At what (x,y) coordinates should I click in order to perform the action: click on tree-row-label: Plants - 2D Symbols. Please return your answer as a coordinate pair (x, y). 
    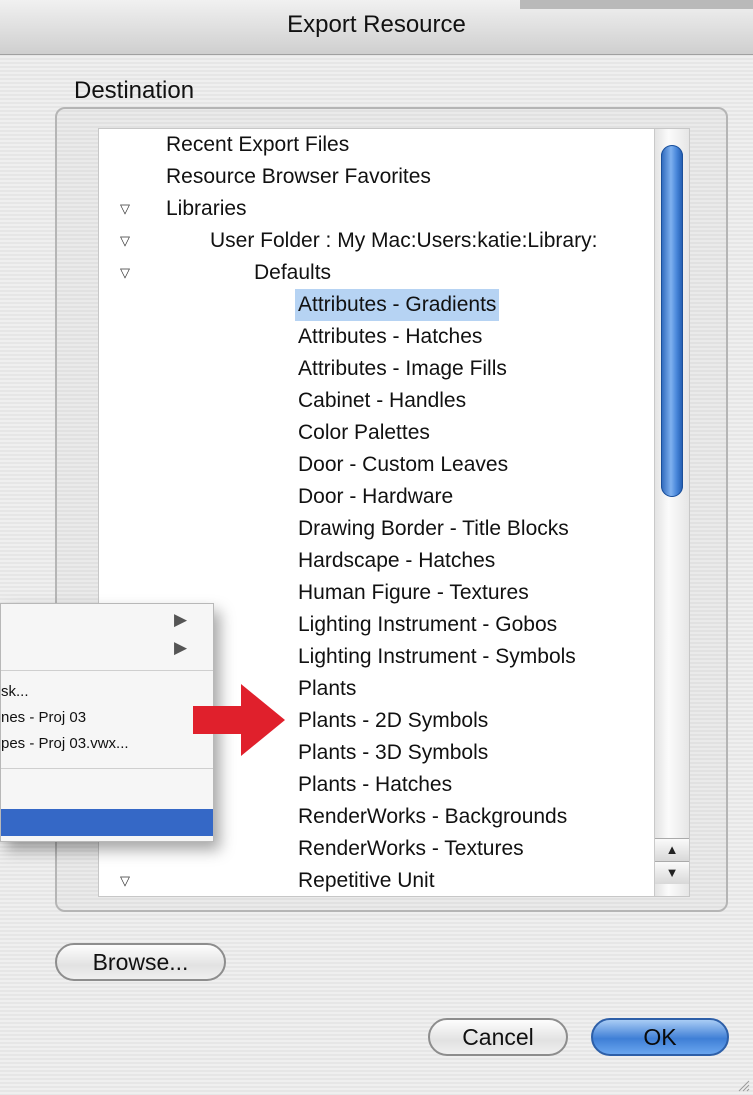
    Looking at the image, I should click on (393, 720).